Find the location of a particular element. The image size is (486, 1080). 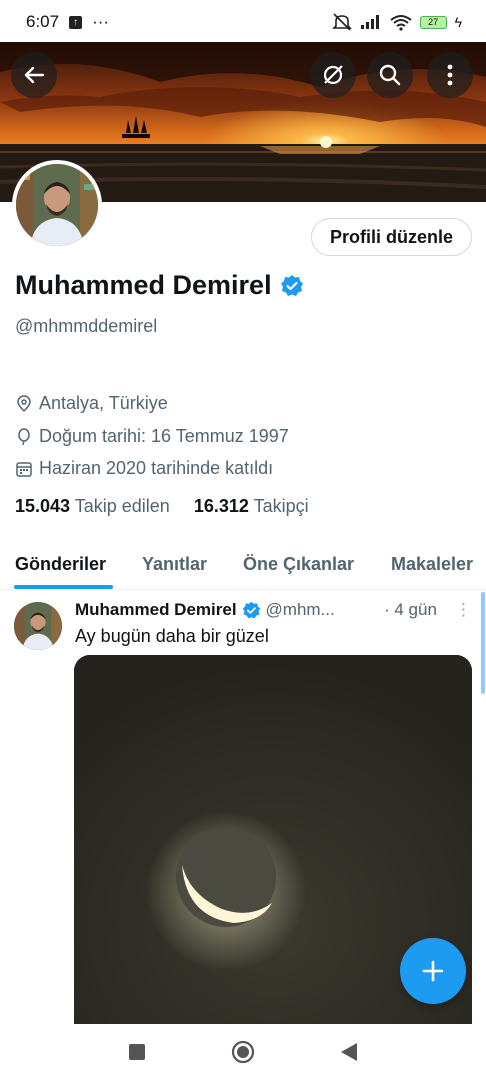

profile-name-row: Muhammed Demirel is located at coordinates (159, 285).